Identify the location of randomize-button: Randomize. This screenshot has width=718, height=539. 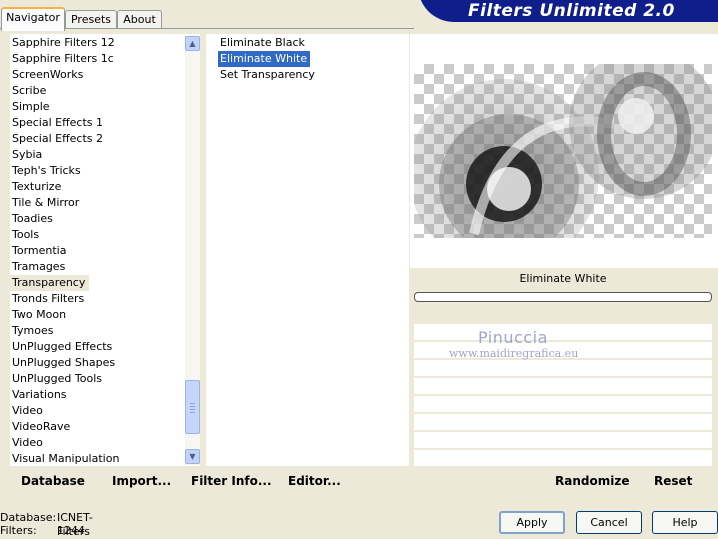
(592, 481).